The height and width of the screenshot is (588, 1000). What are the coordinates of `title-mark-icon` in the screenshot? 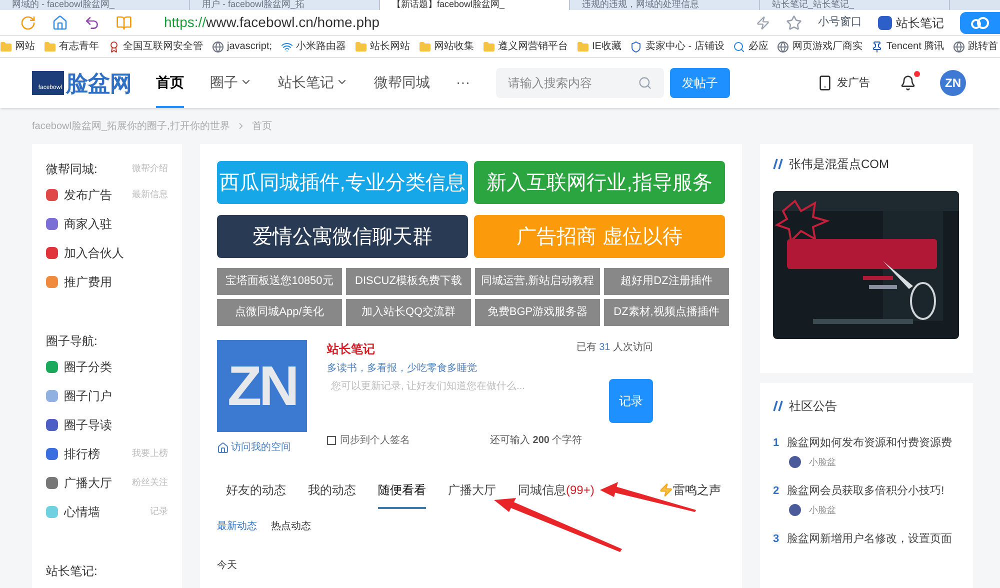 It's located at (778, 406).